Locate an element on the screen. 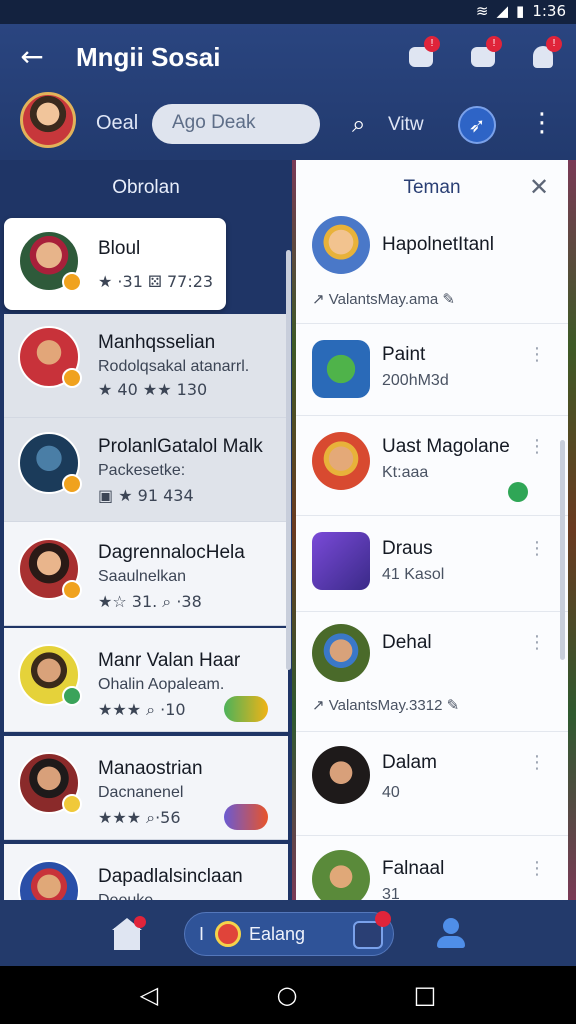 The width and height of the screenshot is (576, 1024). chat-item: Bloul ★ ·31 ⚄ 77:23 is located at coordinates (115, 264).